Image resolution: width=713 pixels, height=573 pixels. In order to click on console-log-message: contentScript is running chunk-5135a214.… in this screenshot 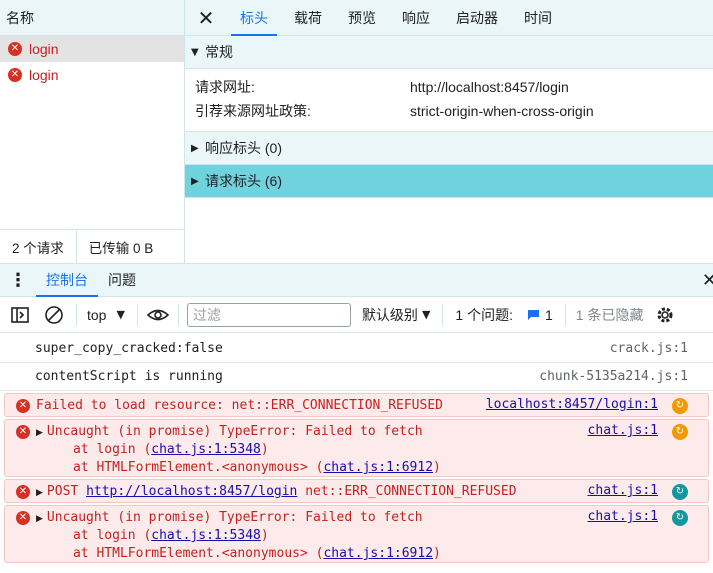, I will do `click(356, 377)`.